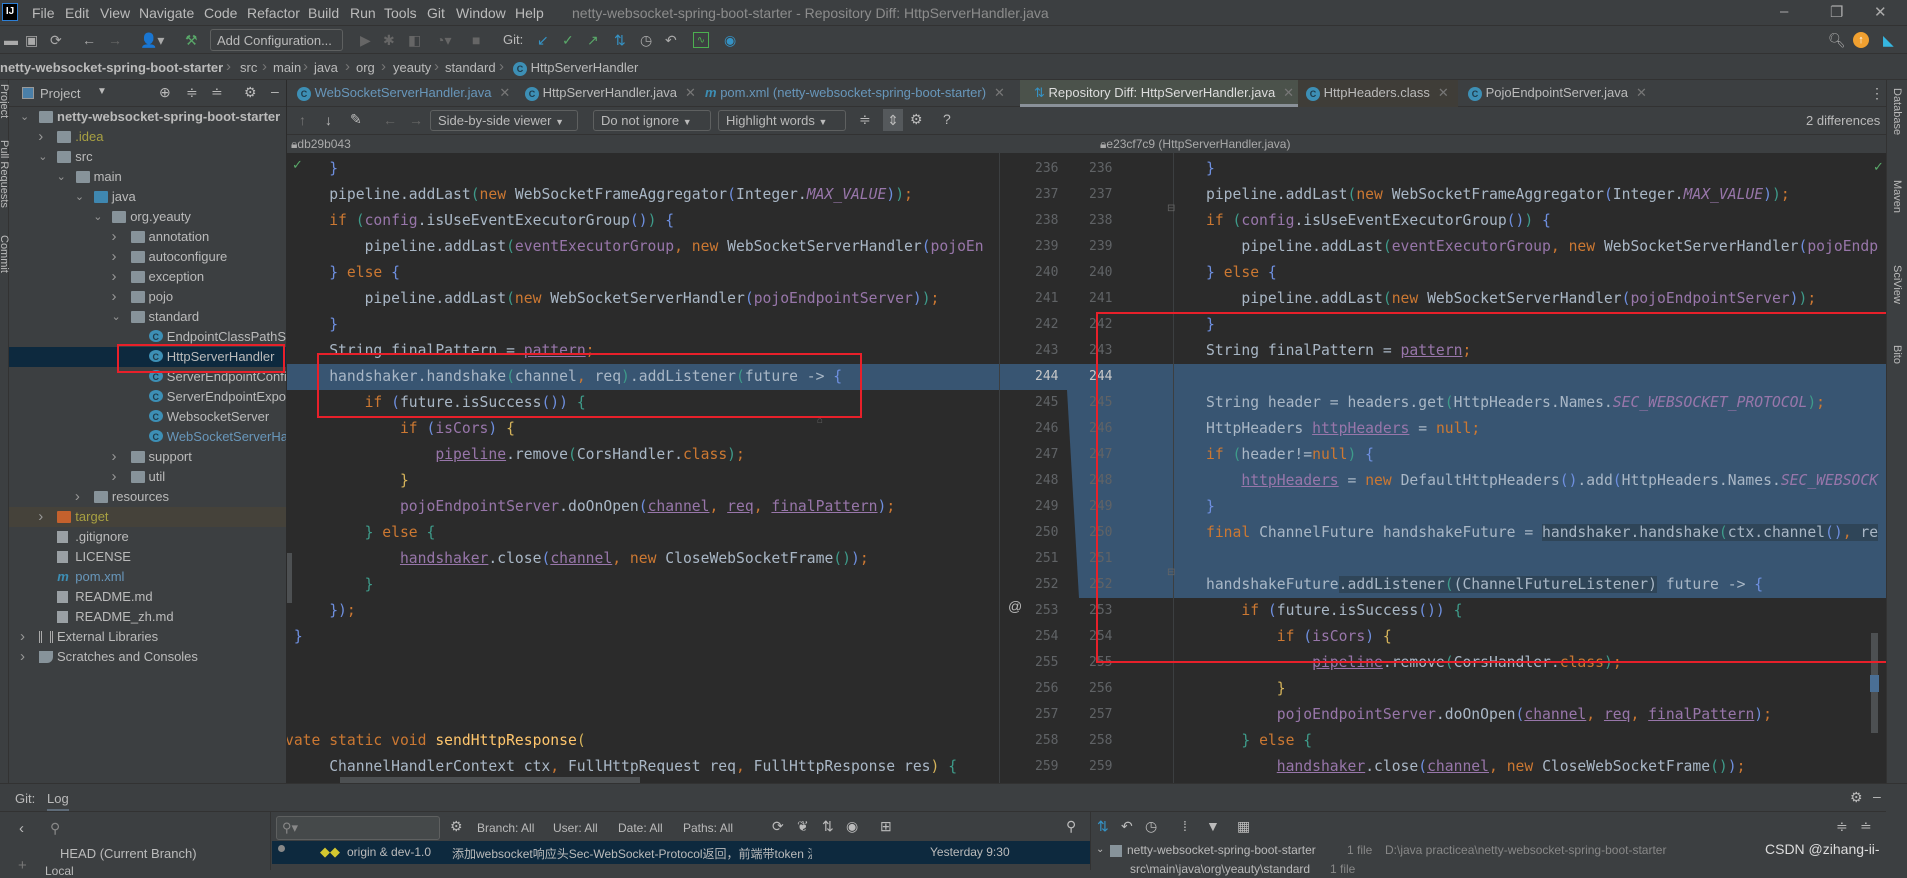 The height and width of the screenshot is (878, 1907). I want to click on collapse-all-icon: ≐, so click(217, 92).